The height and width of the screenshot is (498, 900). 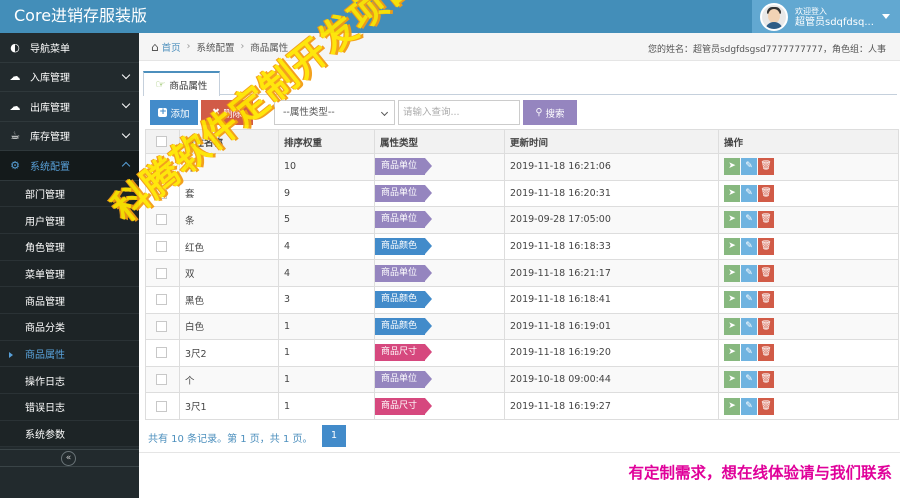 What do you see at coordinates (439, 141) in the screenshot?
I see `column-header: 属性类型` at bounding box center [439, 141].